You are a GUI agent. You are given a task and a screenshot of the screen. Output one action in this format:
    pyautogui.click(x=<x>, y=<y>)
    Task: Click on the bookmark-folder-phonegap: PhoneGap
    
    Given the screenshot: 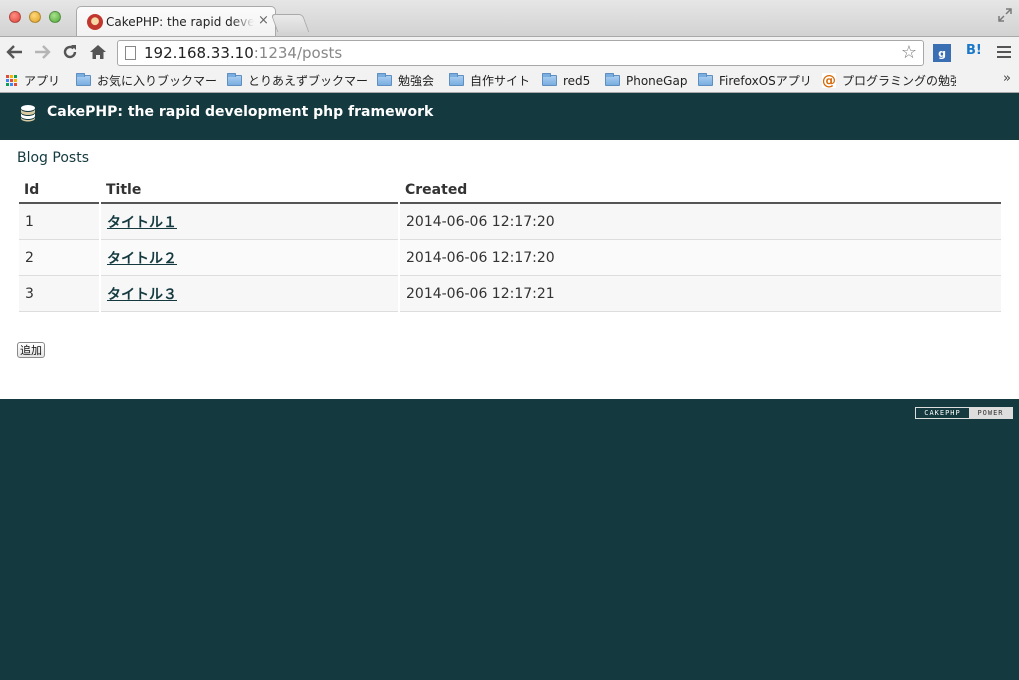 What is the action you would take?
    pyautogui.click(x=646, y=80)
    